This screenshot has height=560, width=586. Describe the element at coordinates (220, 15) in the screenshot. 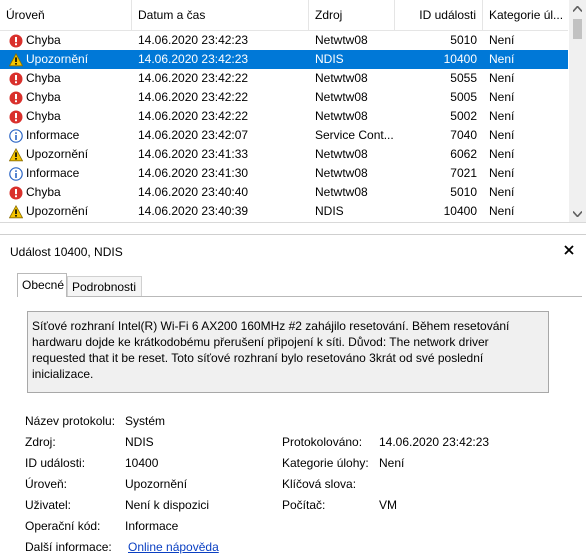

I see `column-header-datetime: Datum a čas` at that location.